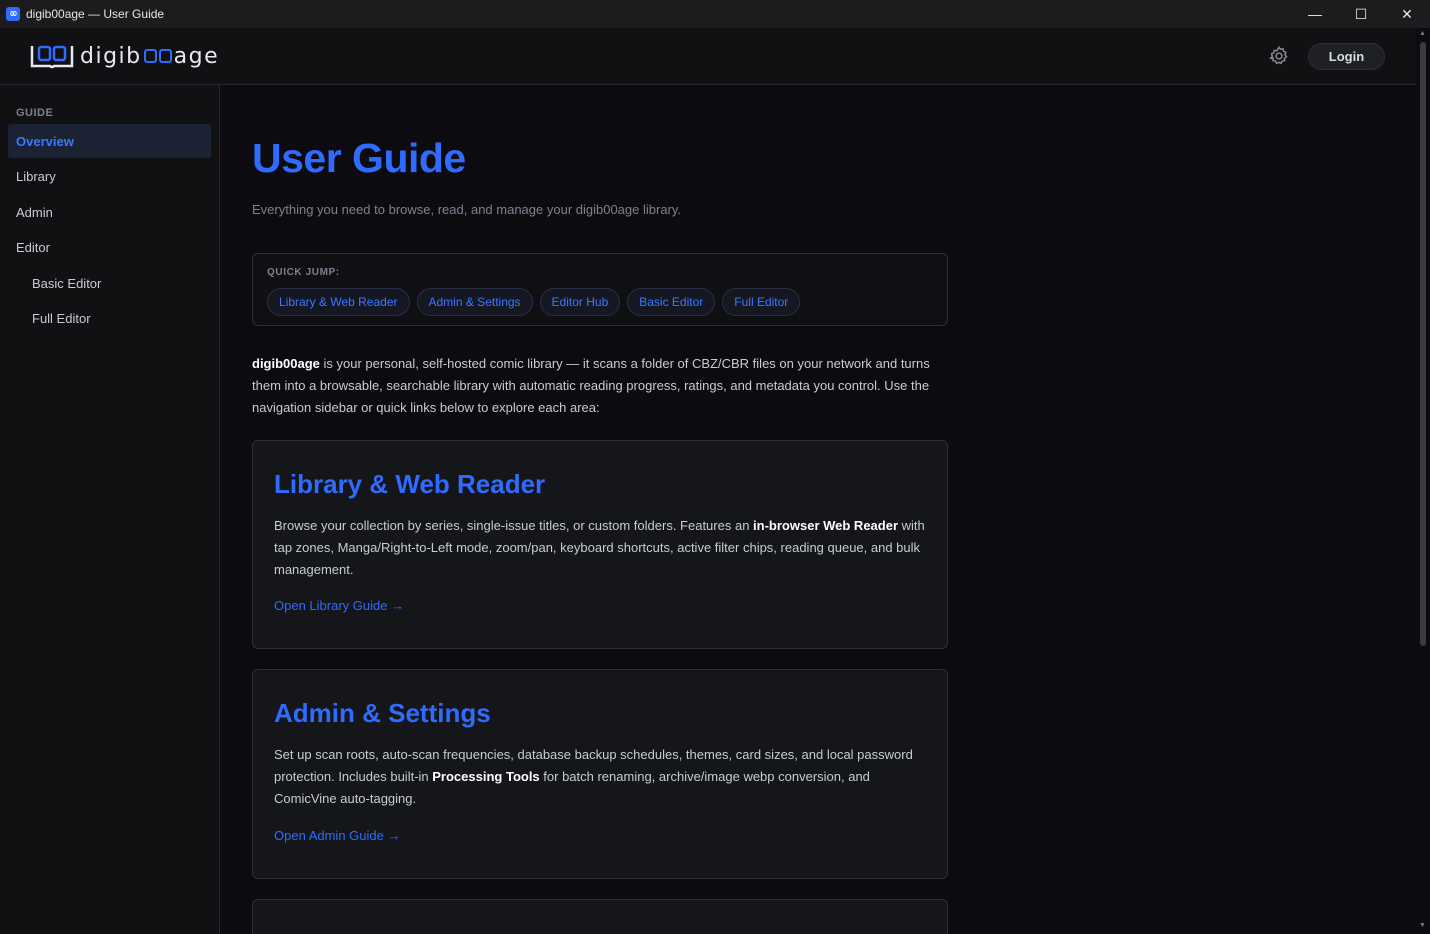  I want to click on intro-brand: digib00age, so click(286, 363).